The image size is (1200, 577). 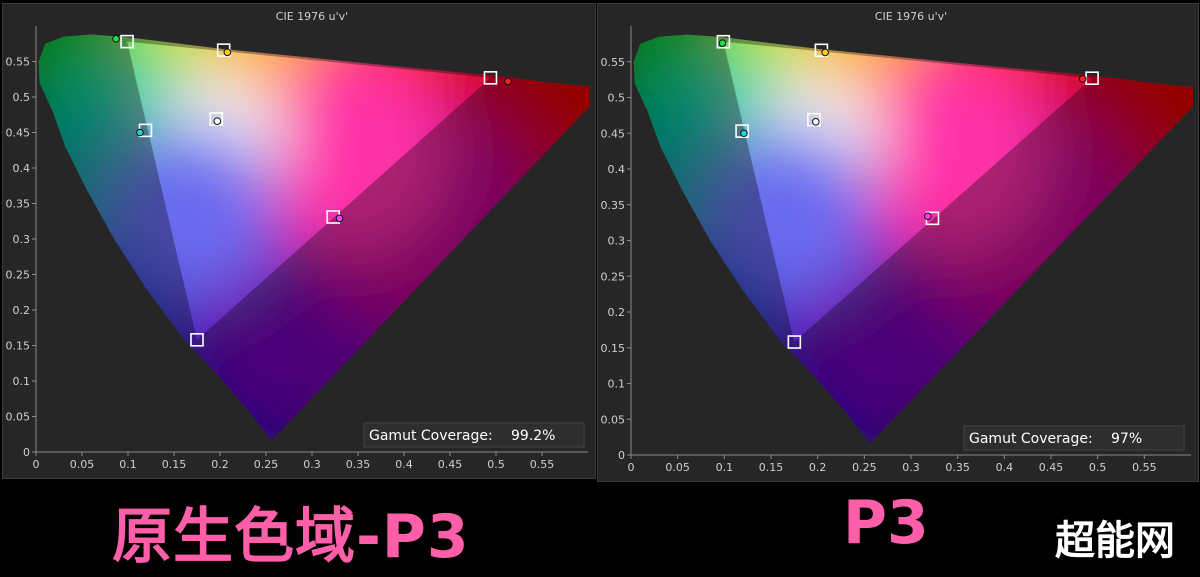 I want to click on gamut-coverage-box: Gamut Coverage: 99.2%, so click(x=474, y=435).